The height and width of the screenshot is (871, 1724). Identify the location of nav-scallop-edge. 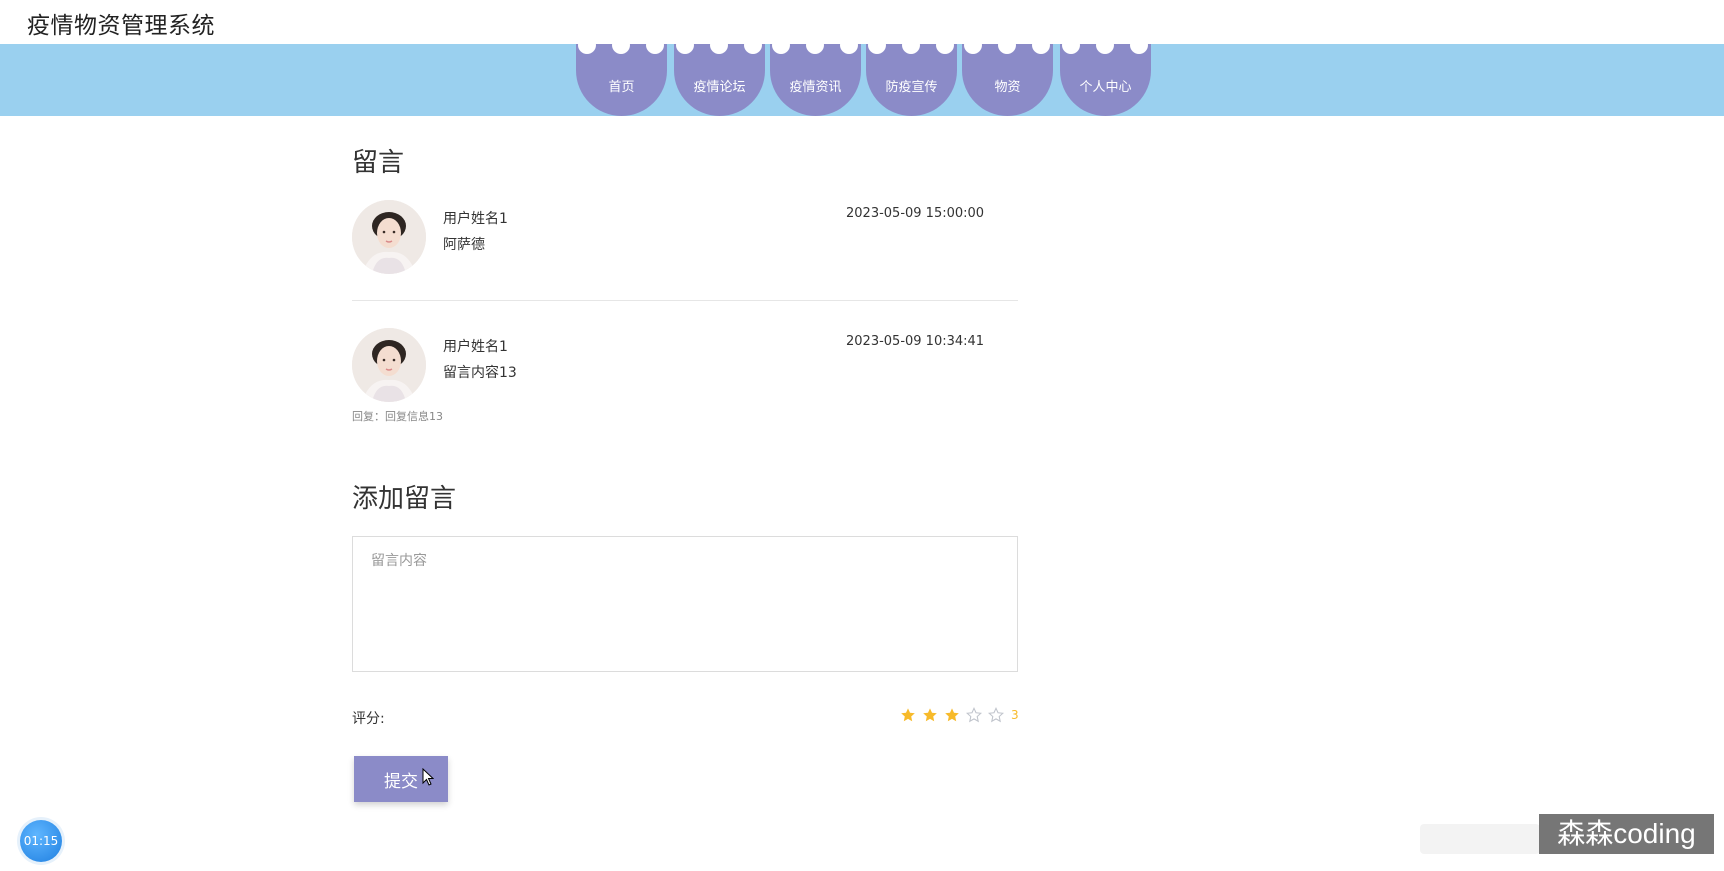
(863, 45).